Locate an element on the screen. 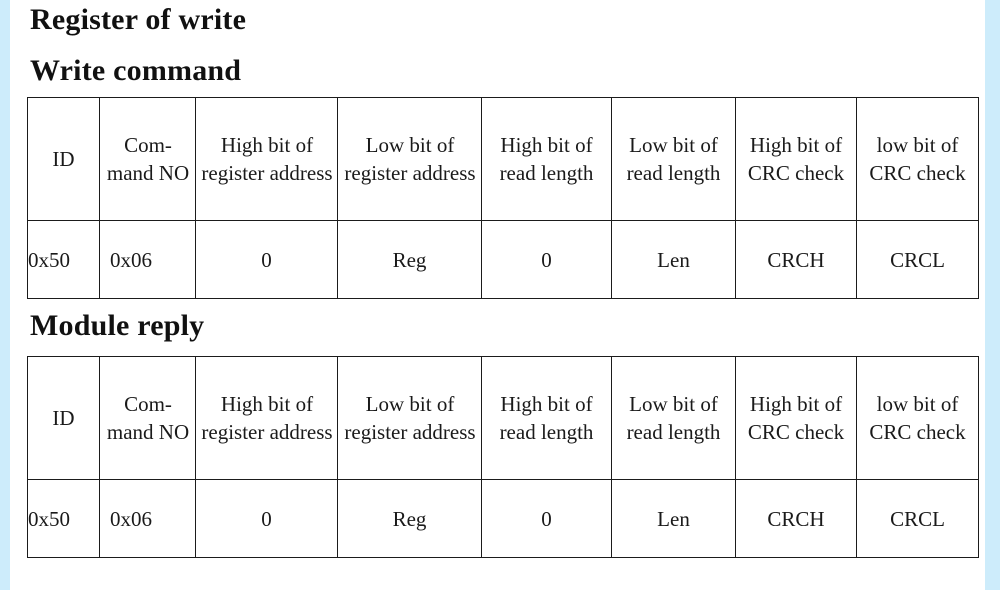 Image resolution: width=1000 pixels, height=590 pixels. section-heading-write-command: Write command is located at coordinates (136, 70).